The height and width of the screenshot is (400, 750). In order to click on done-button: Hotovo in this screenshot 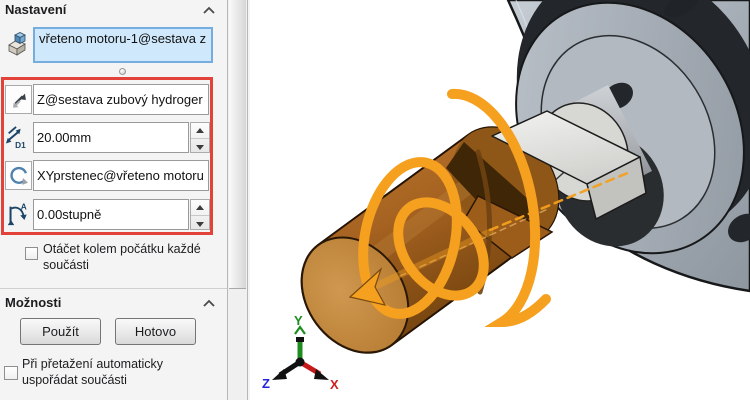, I will do `click(155, 331)`.